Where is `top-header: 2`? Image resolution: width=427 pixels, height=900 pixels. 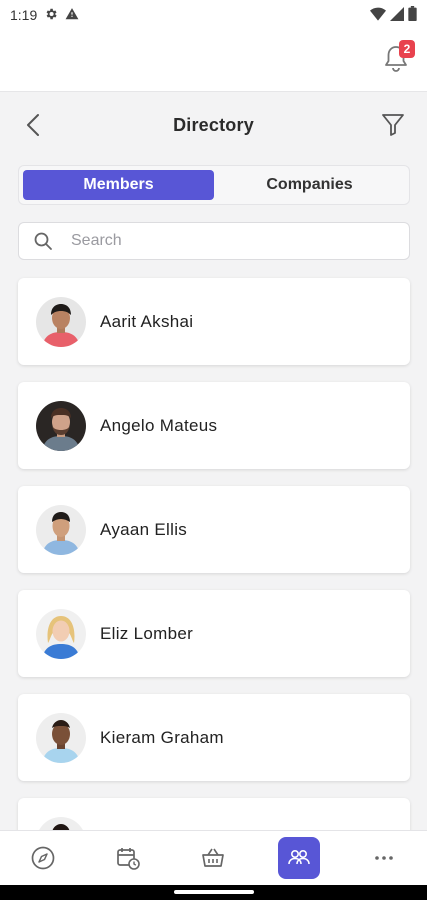
top-header: 2 is located at coordinates (213, 61).